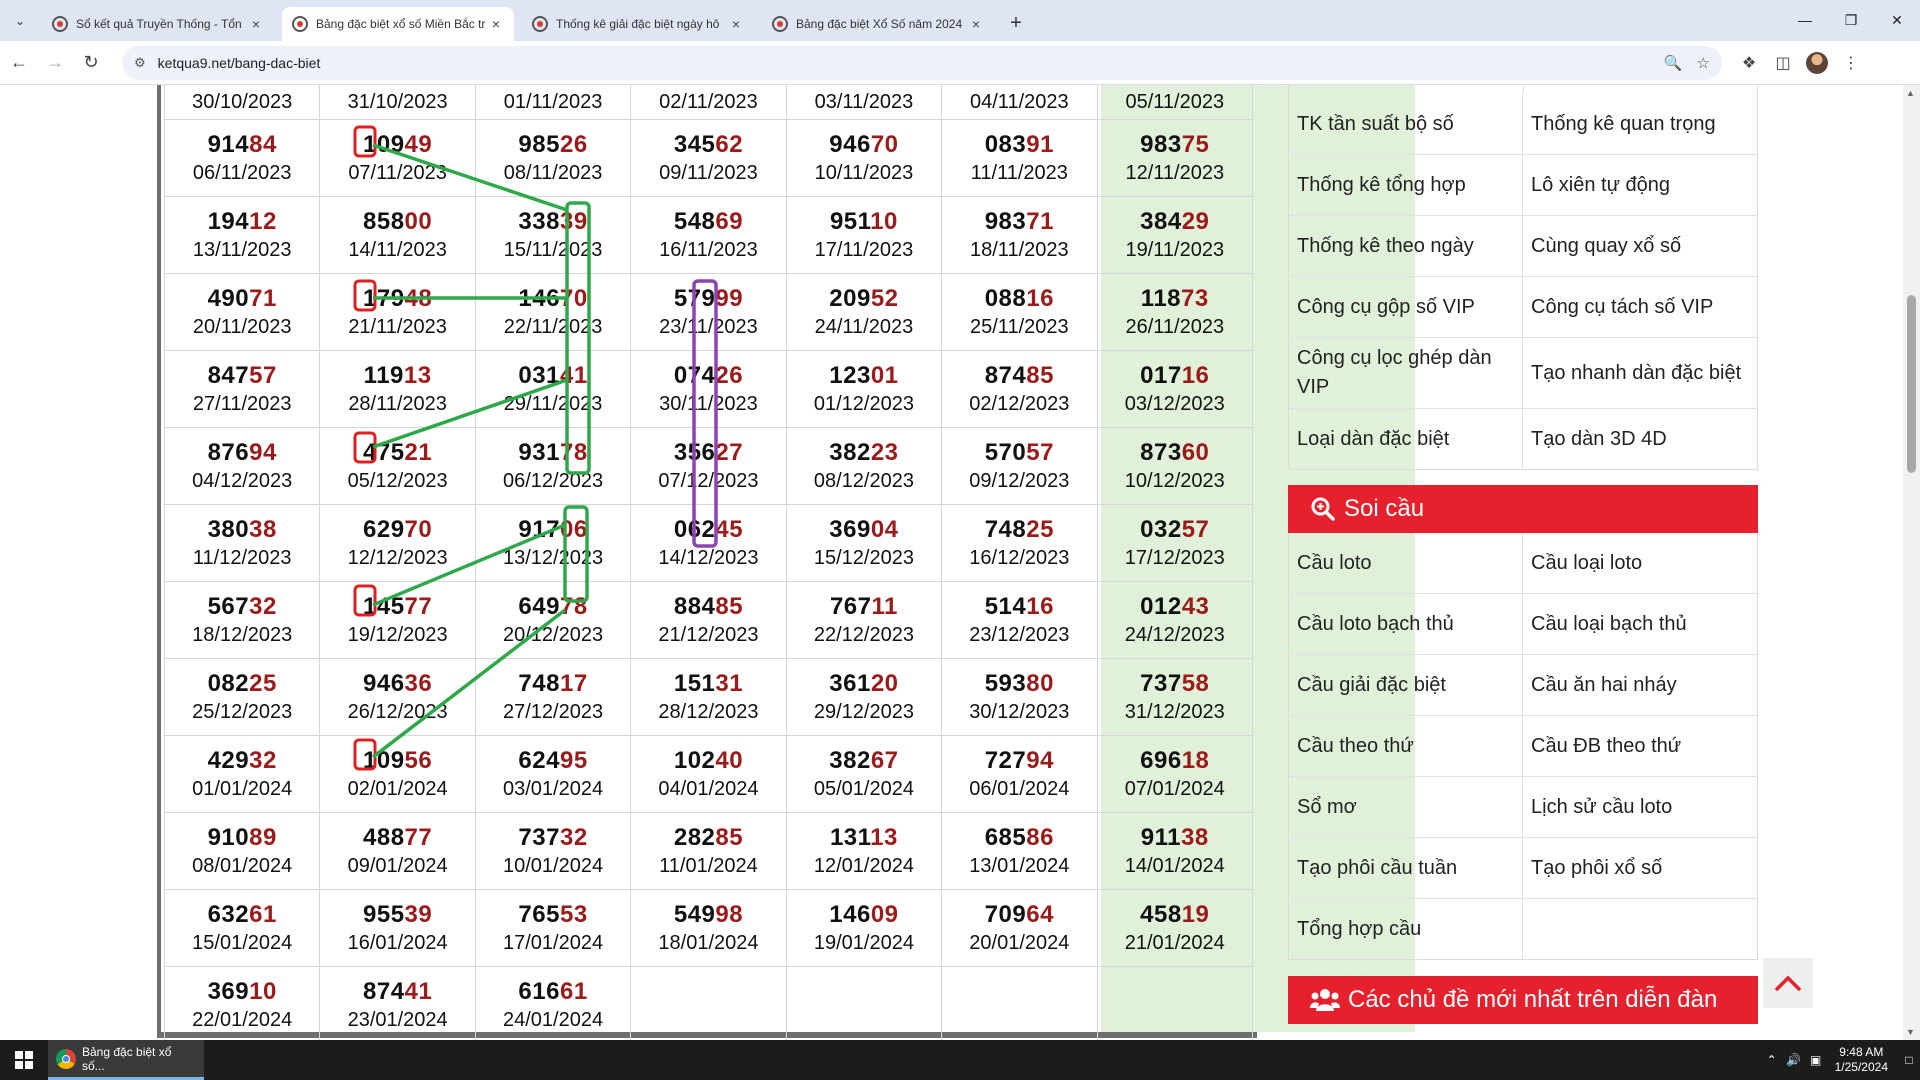  I want to click on number-tail: 41, so click(573, 375).